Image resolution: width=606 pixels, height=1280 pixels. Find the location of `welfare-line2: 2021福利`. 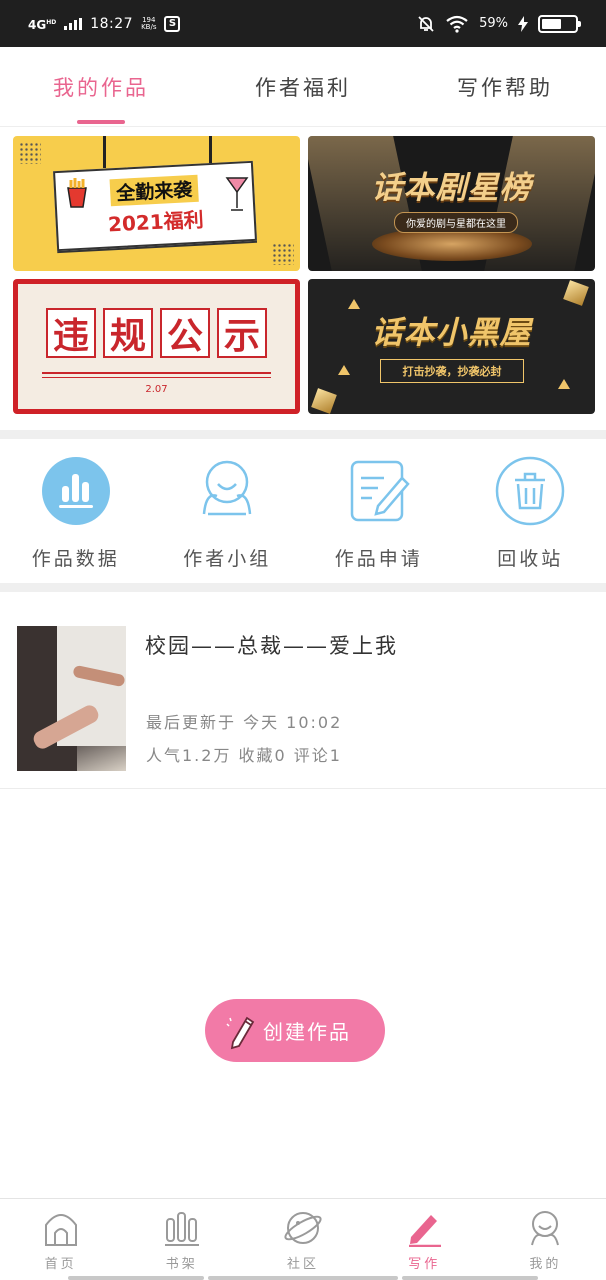

welfare-line2: 2021福利 is located at coordinates (156, 222).